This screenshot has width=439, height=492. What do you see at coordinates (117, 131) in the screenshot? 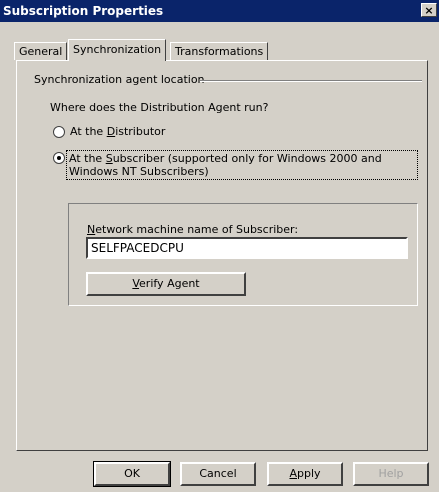
I see `radio-distributor-label: At the Distributor` at bounding box center [117, 131].